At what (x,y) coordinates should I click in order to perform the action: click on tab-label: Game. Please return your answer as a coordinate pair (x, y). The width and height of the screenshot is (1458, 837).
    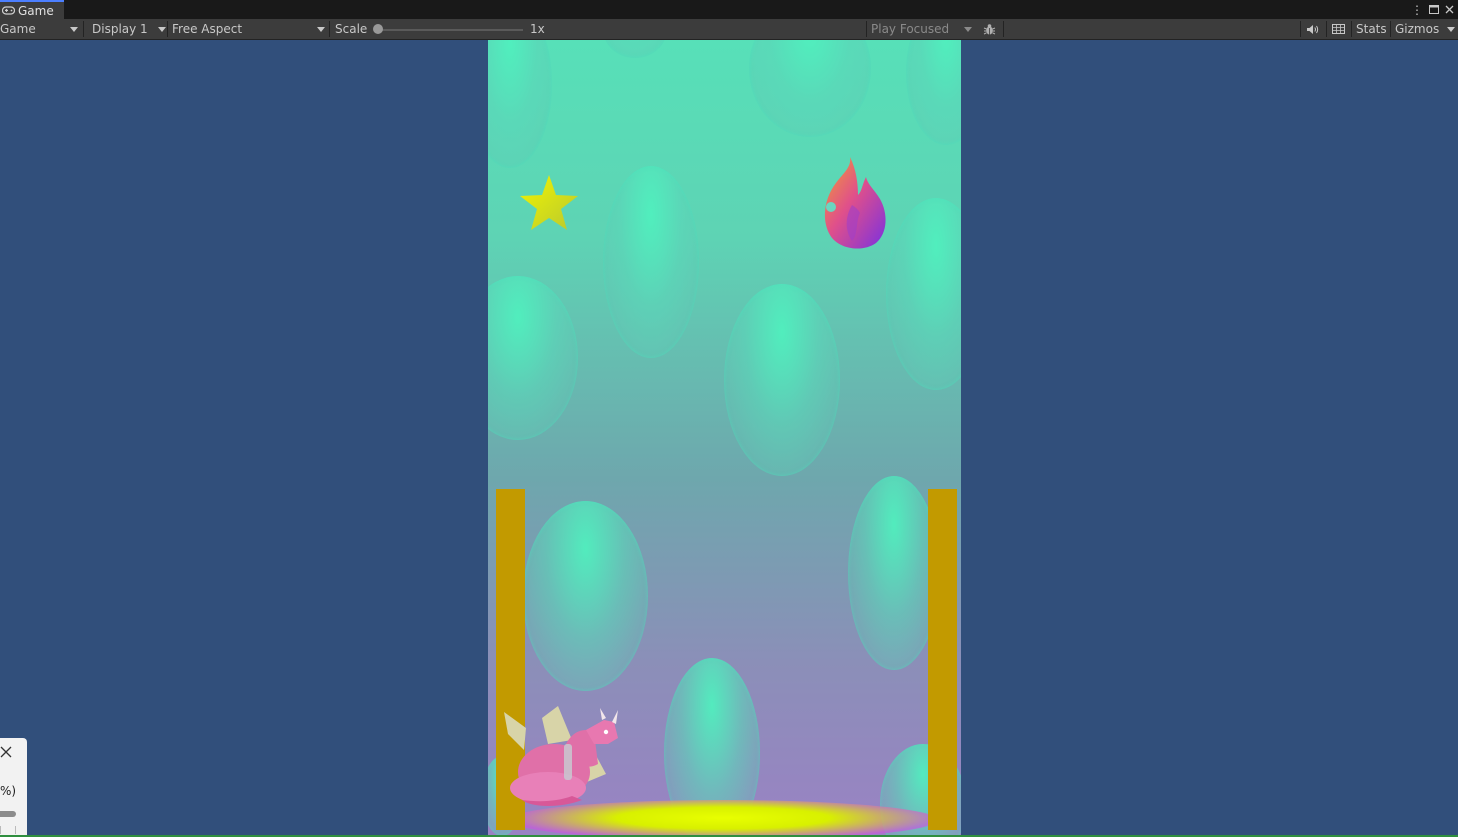
    Looking at the image, I should click on (36, 10).